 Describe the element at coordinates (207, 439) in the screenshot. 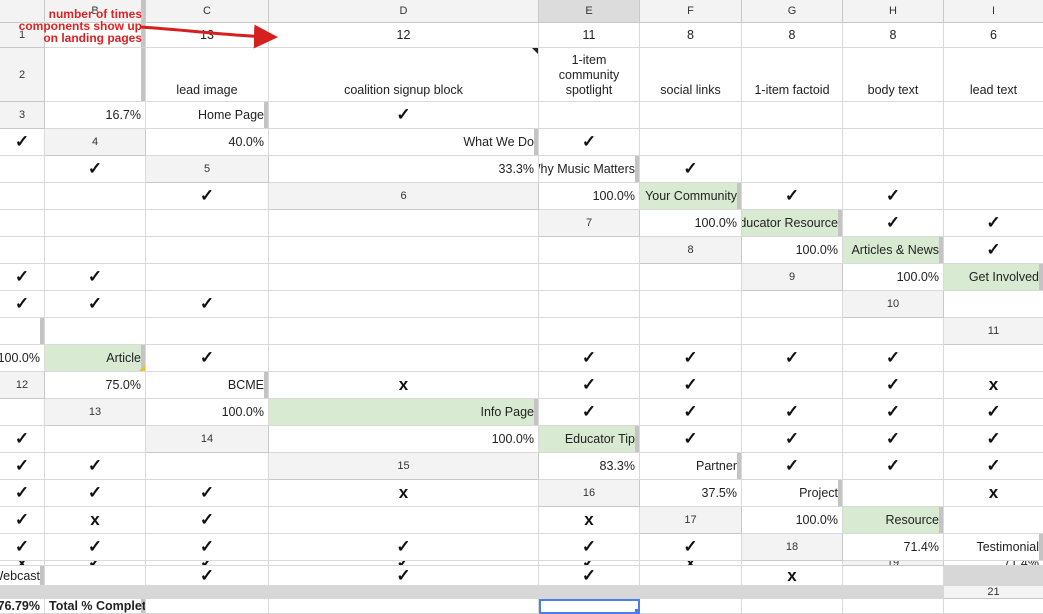

I see `row-header-14: 14` at that location.